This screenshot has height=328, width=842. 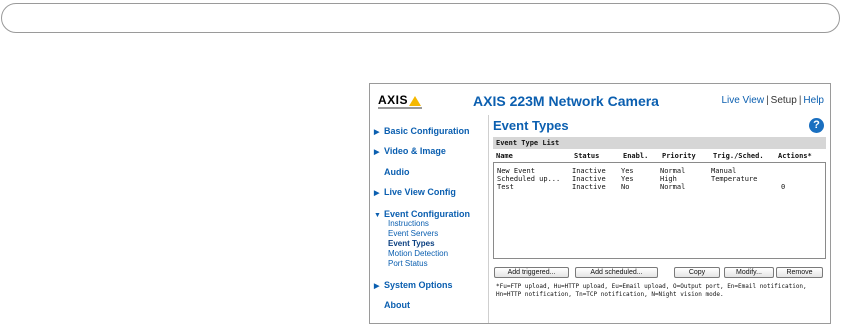 I want to click on cell-enabled: No, so click(x=625, y=187).